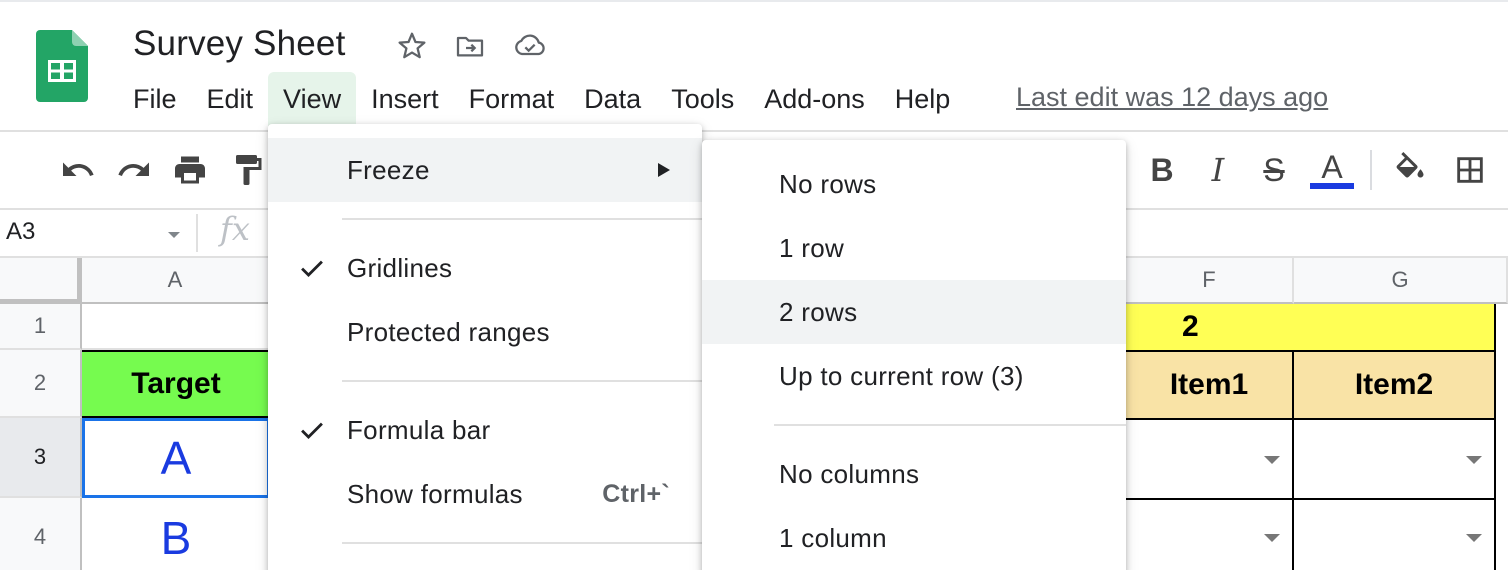 This screenshot has width=1508, height=570. Describe the element at coordinates (419, 429) in the screenshot. I see `formula-bar-label: Formula bar` at that location.